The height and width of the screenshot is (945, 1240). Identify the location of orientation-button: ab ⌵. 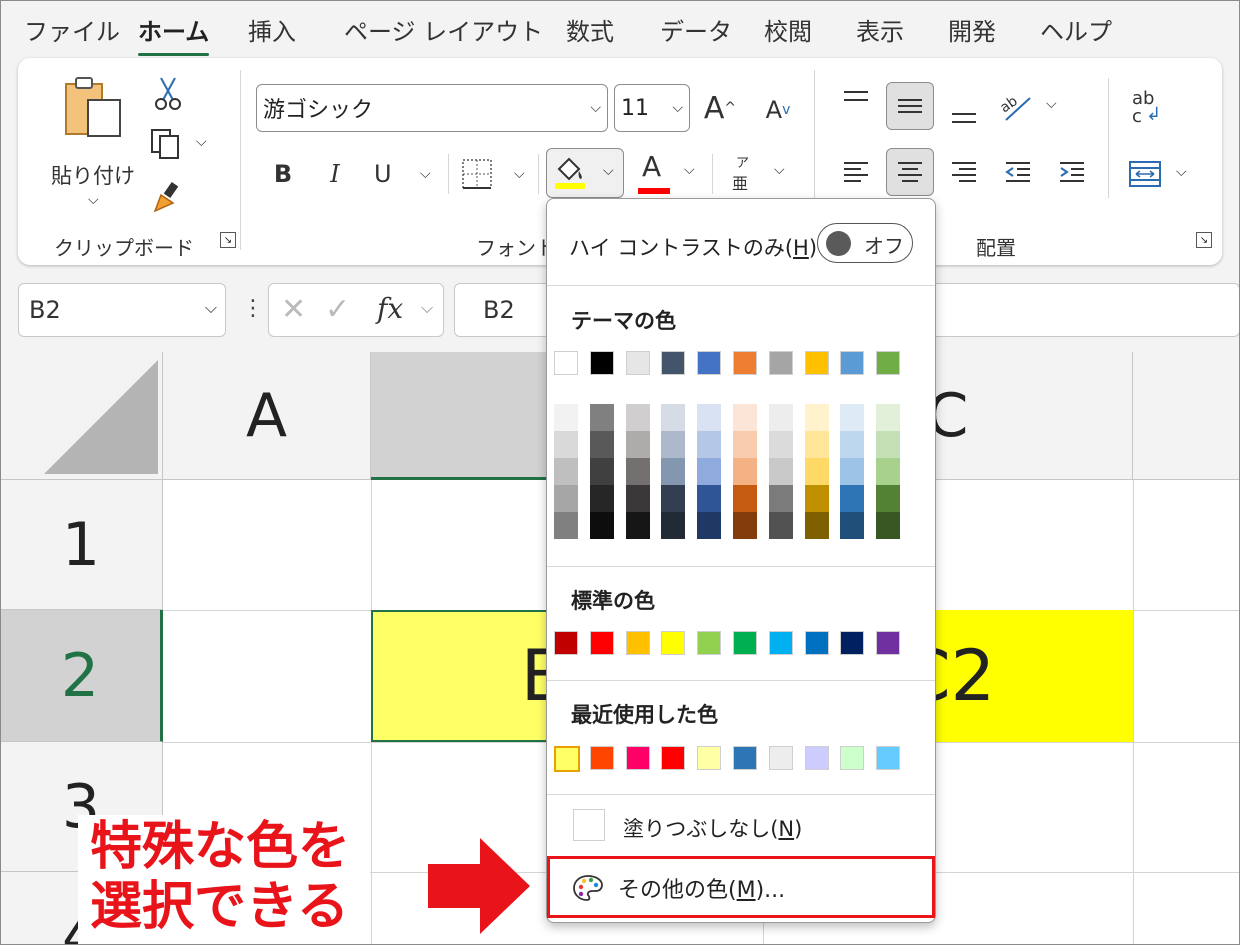
(1029, 106).